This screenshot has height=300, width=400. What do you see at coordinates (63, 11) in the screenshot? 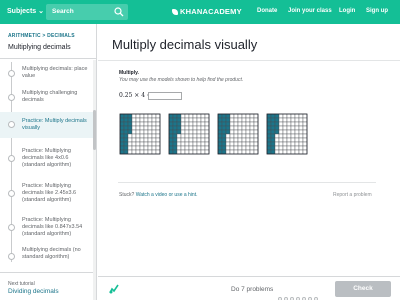
I see `search-placeholder: Search` at bounding box center [63, 11].